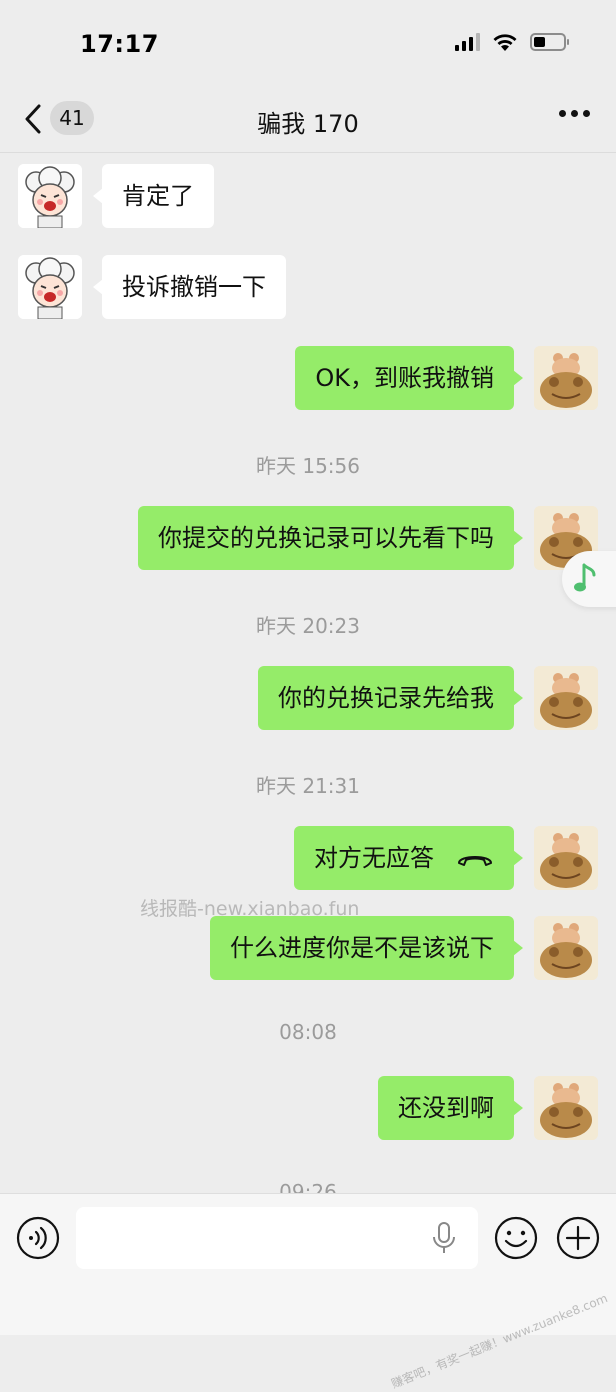 The width and height of the screenshot is (616, 1392). I want to click on status-time: 17:17, so click(119, 44).